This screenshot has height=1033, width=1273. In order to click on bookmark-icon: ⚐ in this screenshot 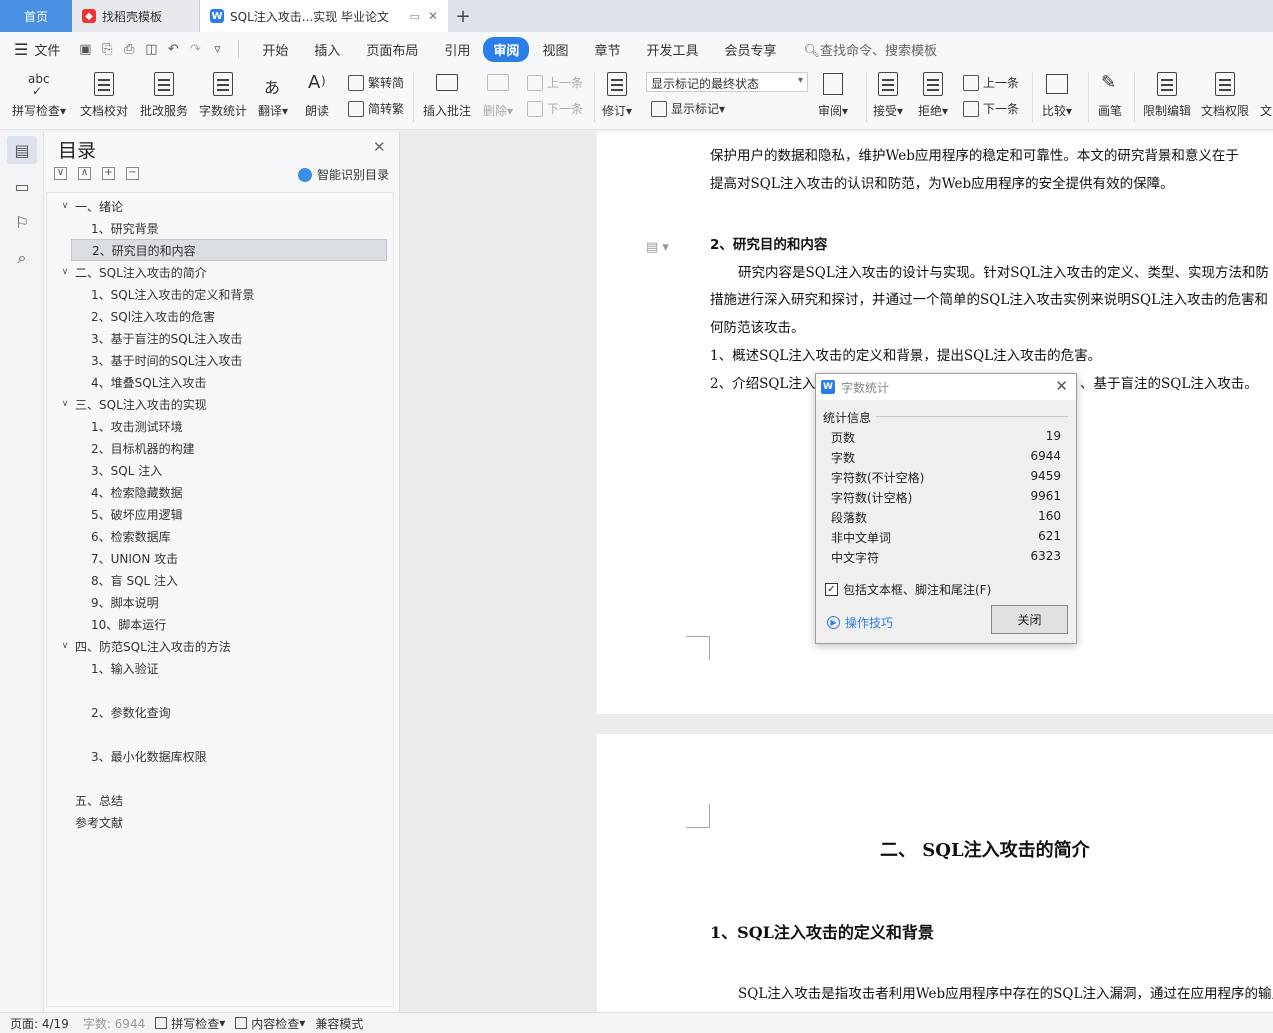, I will do `click(22, 222)`.